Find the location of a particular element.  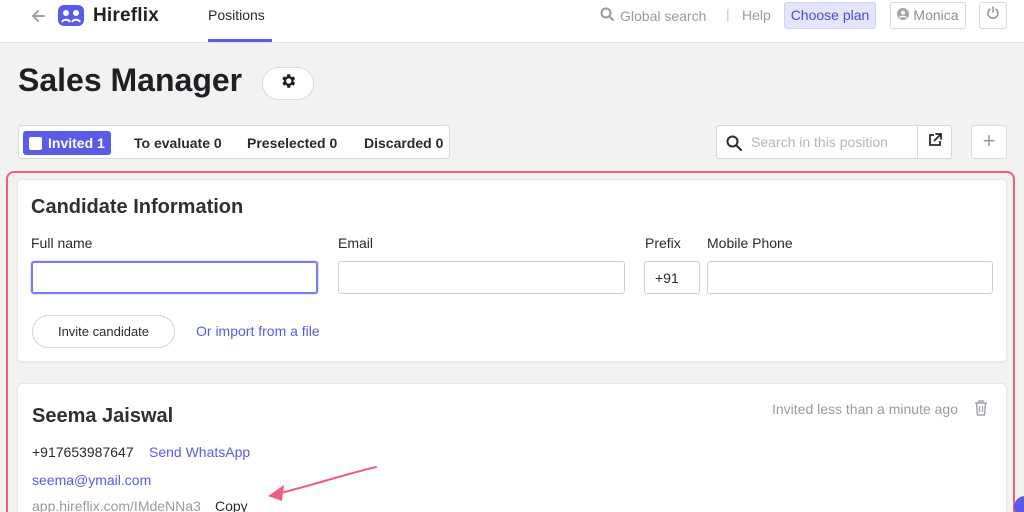

tab-to-evaluate: To evaluate 0 is located at coordinates (178, 143).